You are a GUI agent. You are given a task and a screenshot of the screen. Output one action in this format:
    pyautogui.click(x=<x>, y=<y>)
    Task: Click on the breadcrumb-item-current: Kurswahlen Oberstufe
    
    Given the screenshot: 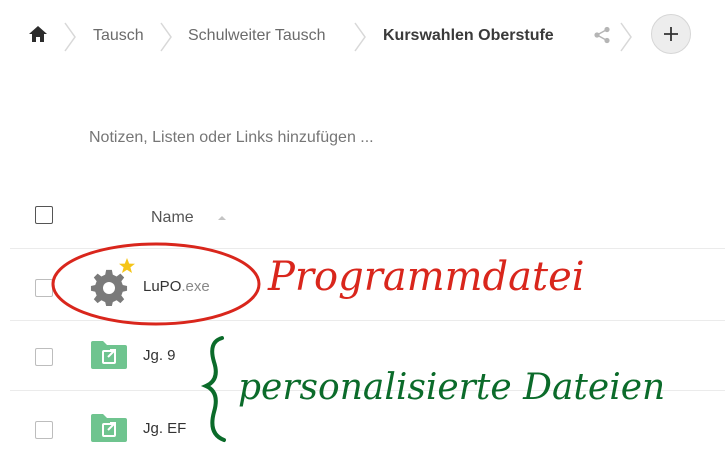 What is the action you would take?
    pyautogui.click(x=468, y=36)
    